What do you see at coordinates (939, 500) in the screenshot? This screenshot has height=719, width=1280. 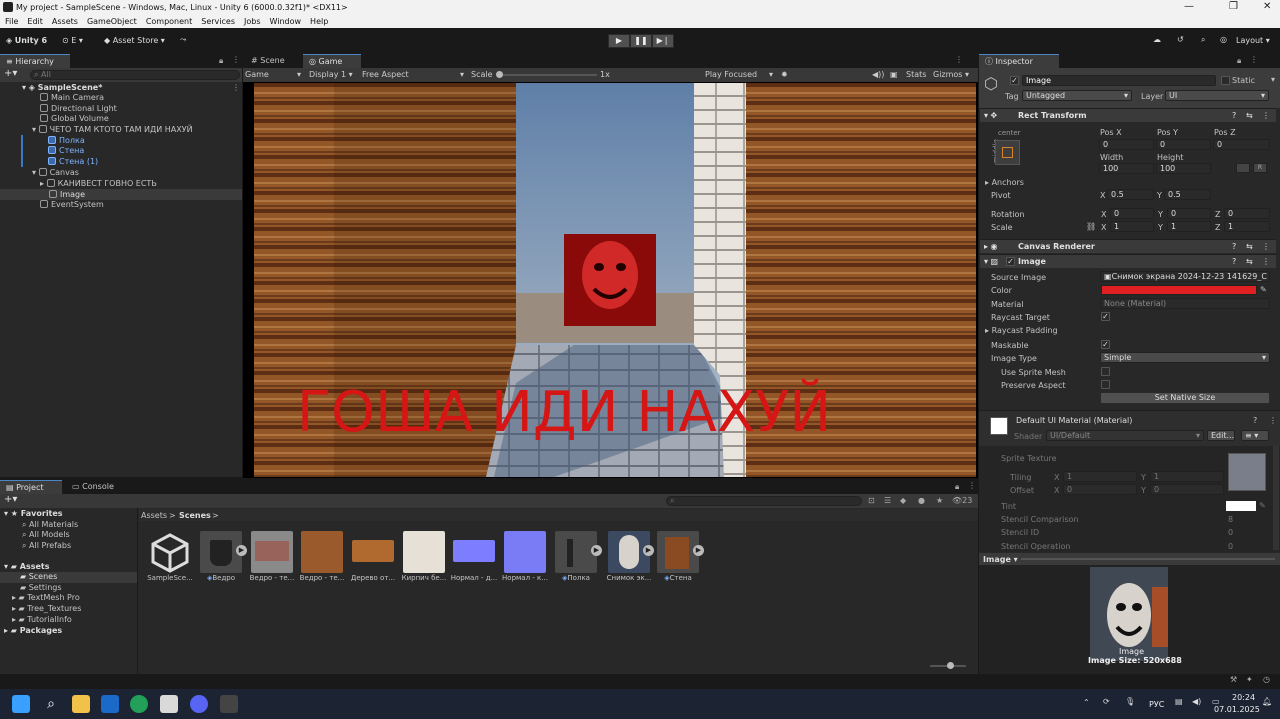 I see `favorite-icon: ★` at bounding box center [939, 500].